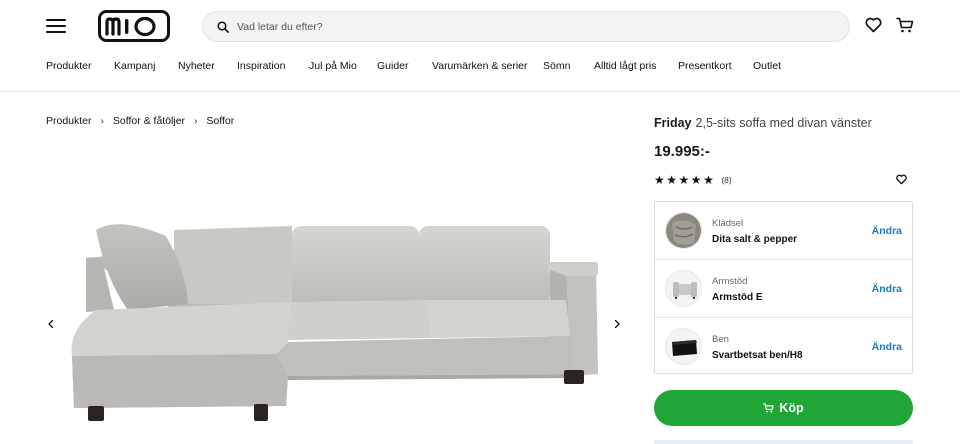  I want to click on product-name: 2,5-sits soffa med divan vänster, so click(783, 123).